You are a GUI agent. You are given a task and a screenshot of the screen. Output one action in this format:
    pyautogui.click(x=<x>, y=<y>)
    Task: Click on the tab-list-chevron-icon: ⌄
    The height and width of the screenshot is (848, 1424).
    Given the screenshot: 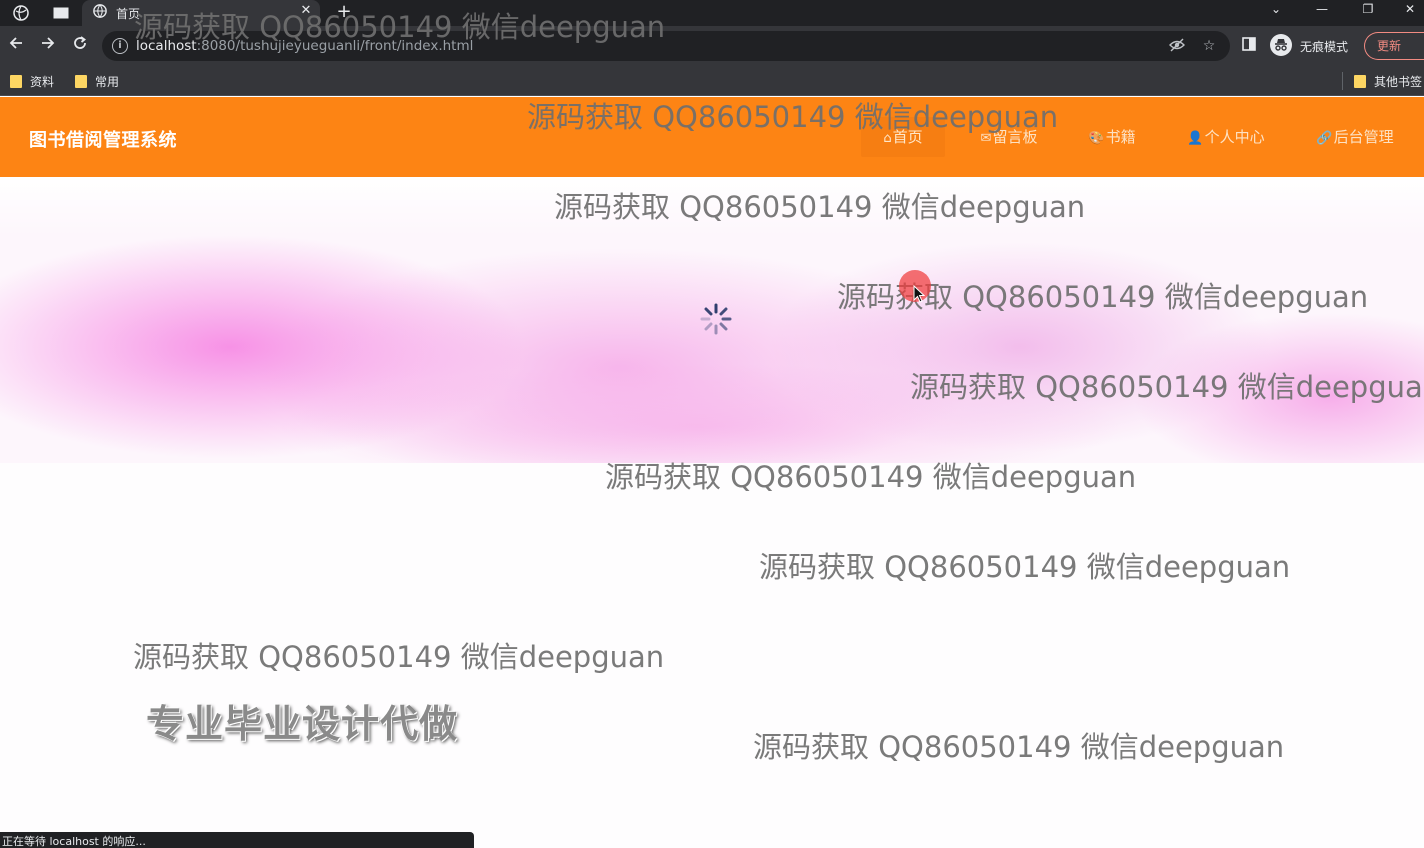 What is the action you would take?
    pyautogui.click(x=1276, y=11)
    